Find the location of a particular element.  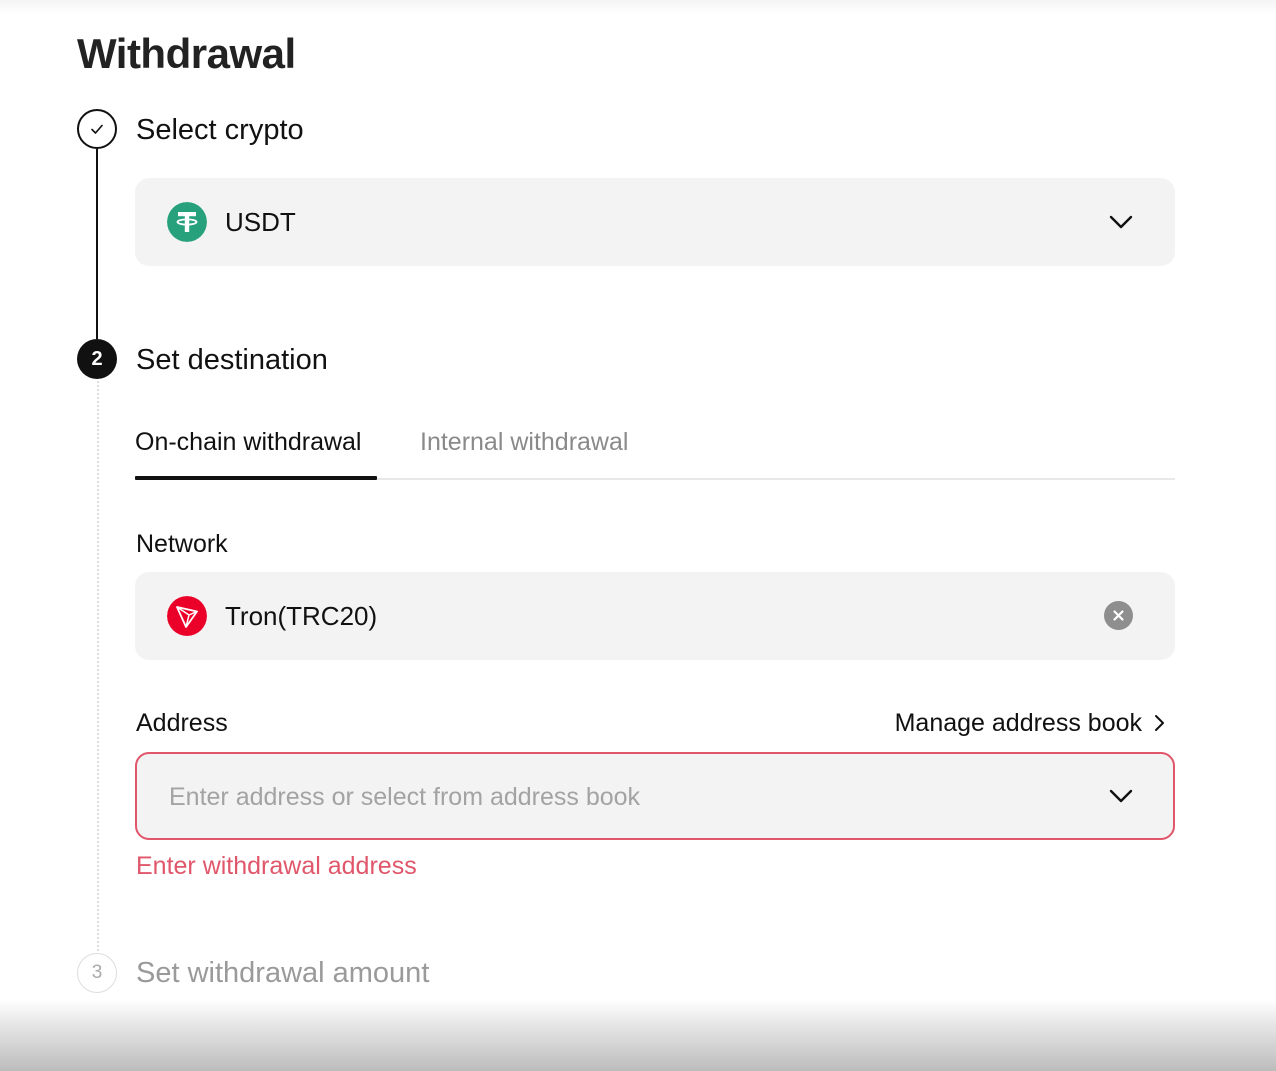

step-2-number: 2 is located at coordinates (97, 358).